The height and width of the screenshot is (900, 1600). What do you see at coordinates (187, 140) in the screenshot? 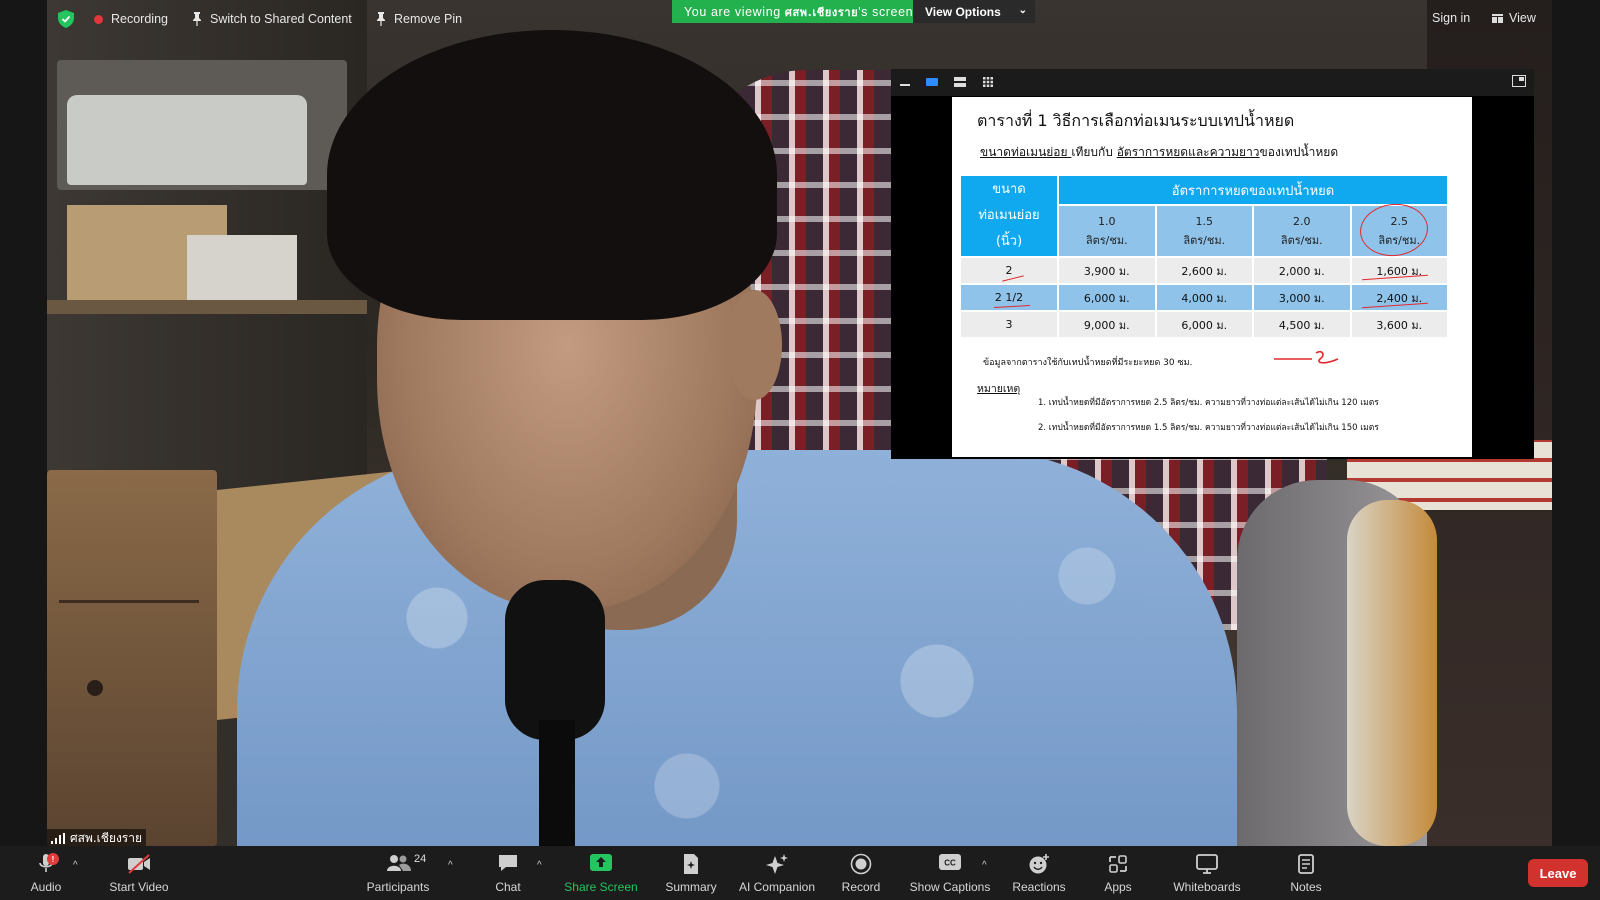
I see `background-cloth` at bounding box center [187, 140].